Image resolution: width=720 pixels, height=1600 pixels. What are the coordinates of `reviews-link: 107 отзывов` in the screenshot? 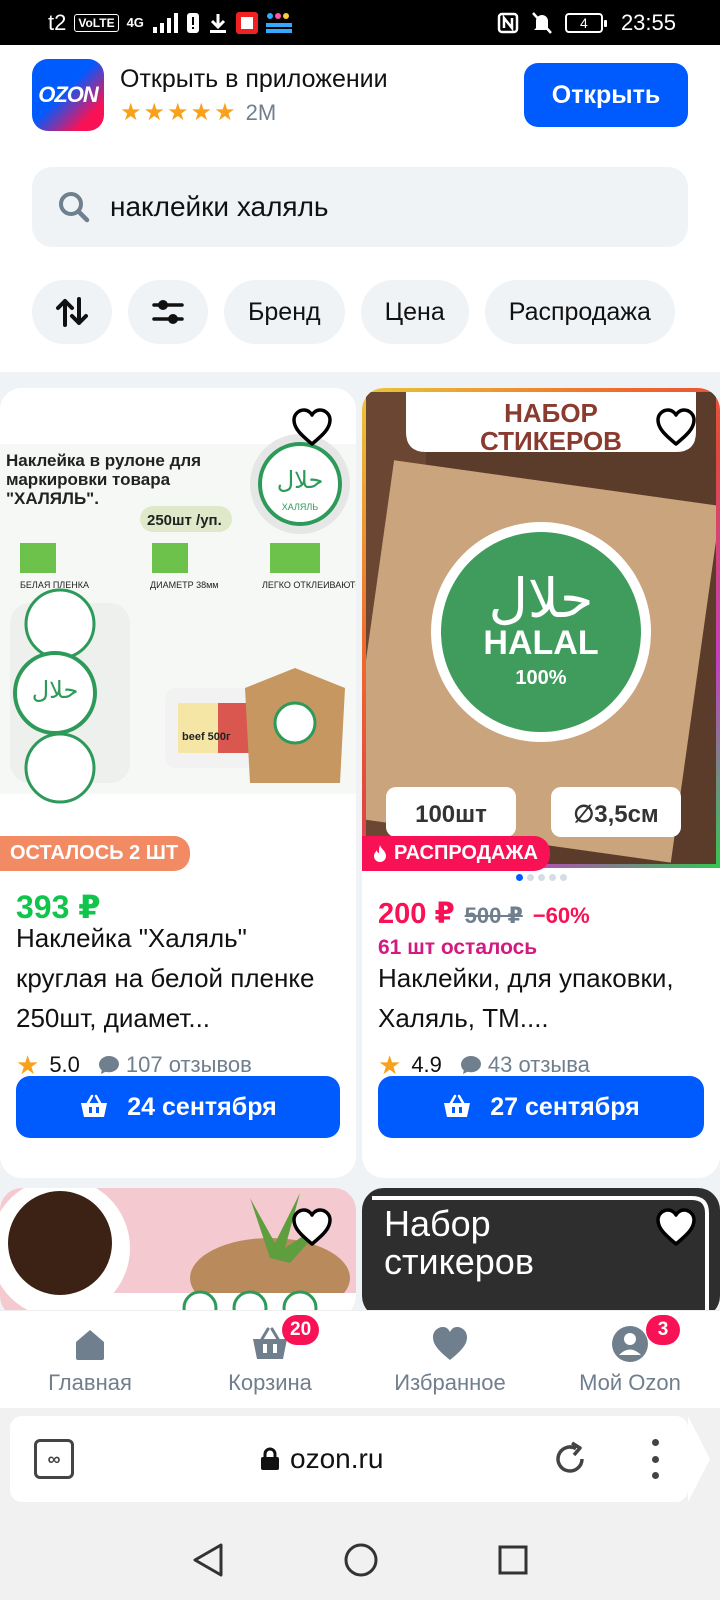 It's located at (175, 1065).